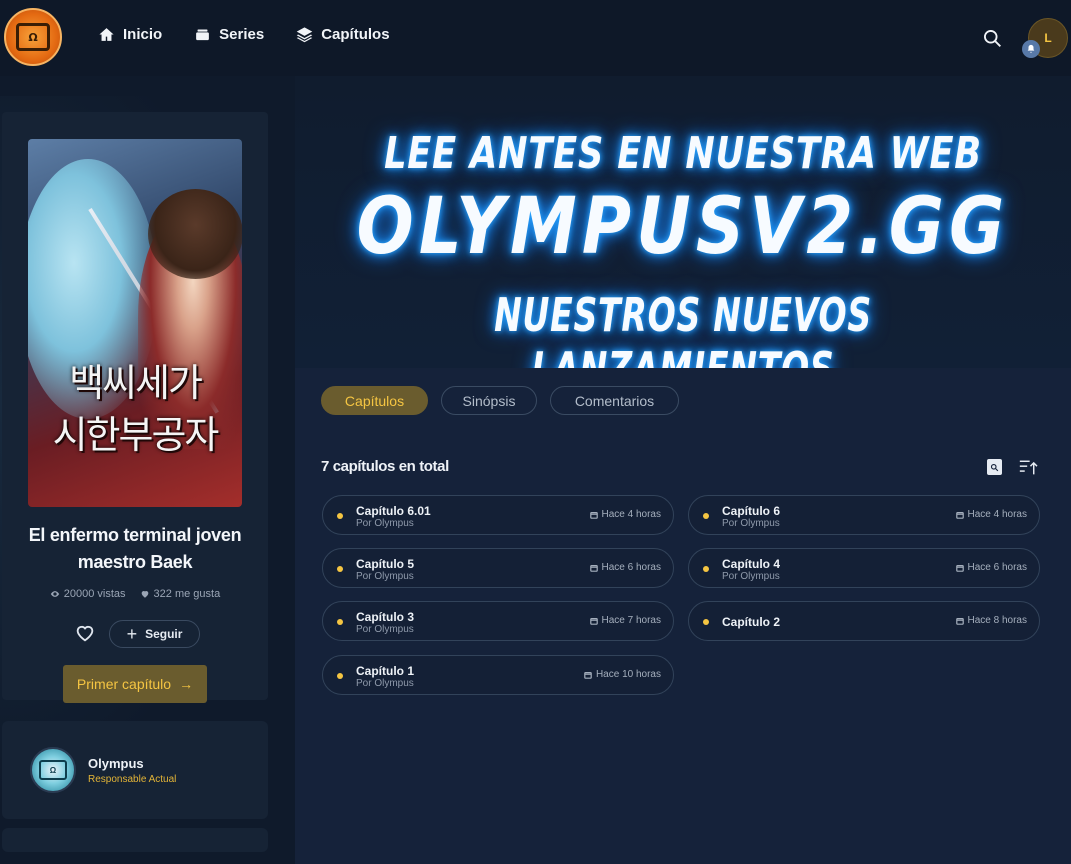 This screenshot has width=1071, height=864. I want to click on logo-mark: Ω, so click(33, 37).